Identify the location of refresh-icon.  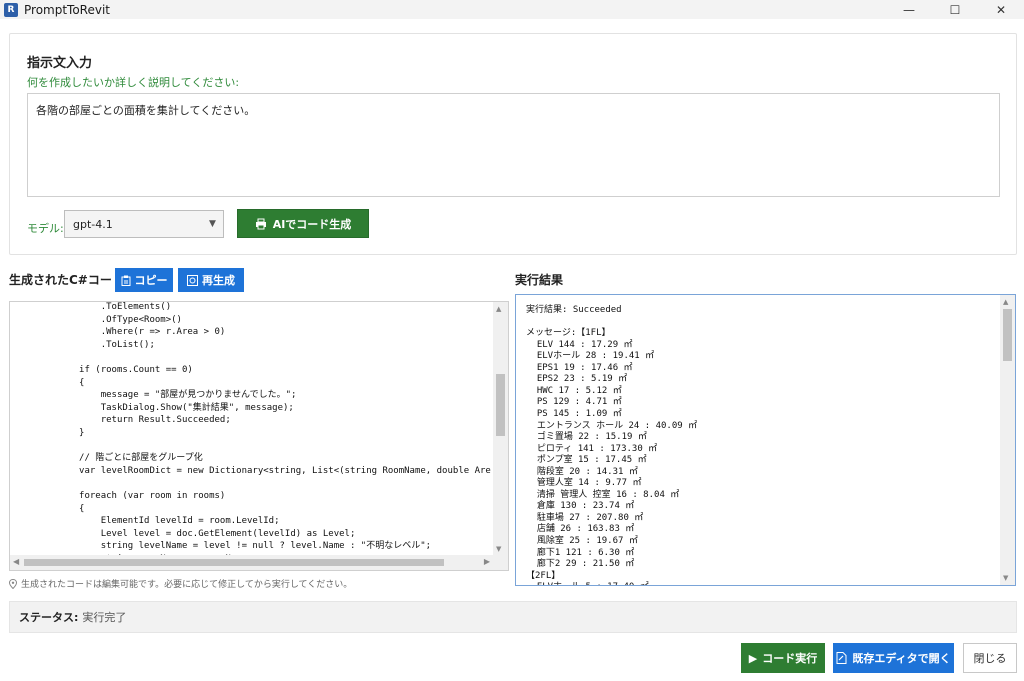
(192, 280).